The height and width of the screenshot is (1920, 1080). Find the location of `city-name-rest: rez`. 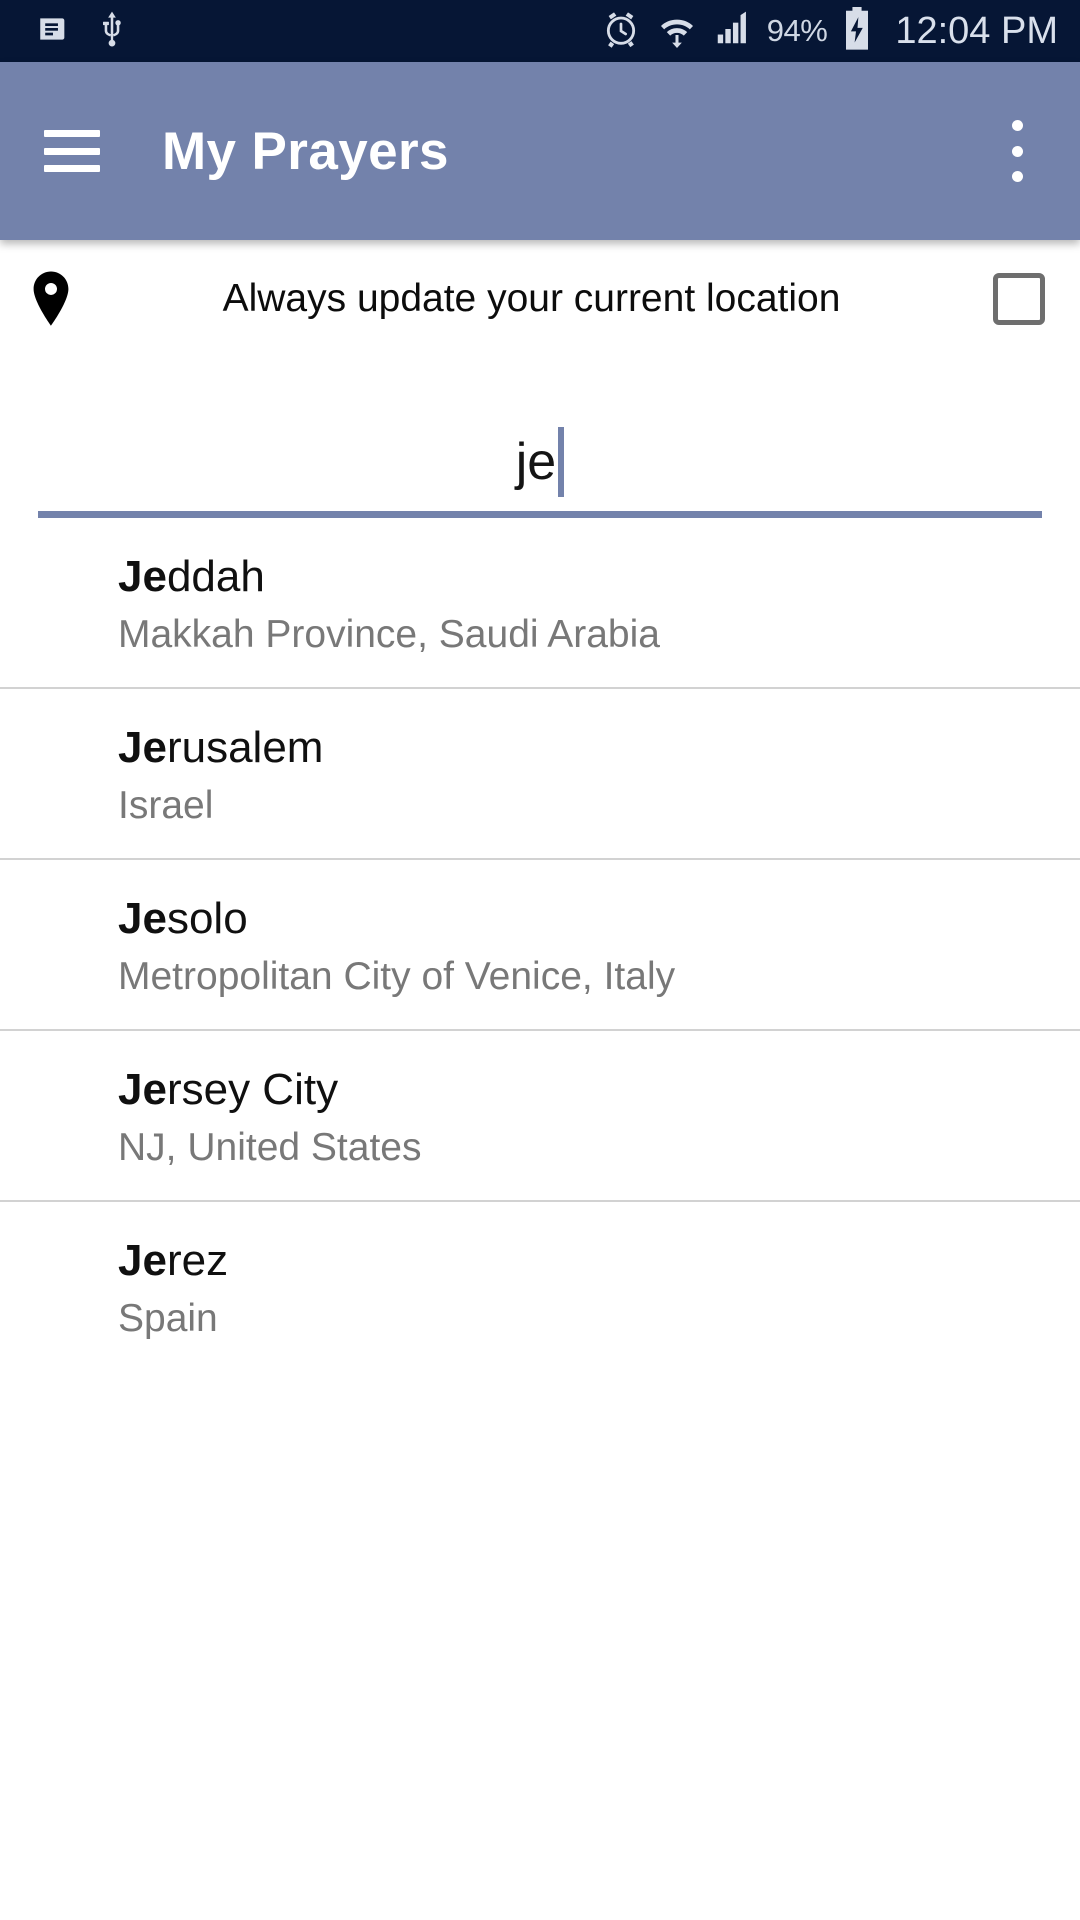

city-name-rest: rez is located at coordinates (197, 1261).